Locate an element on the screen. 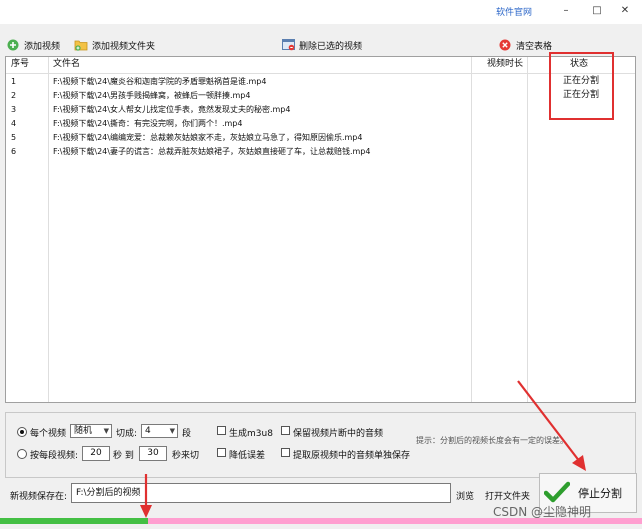 The height and width of the screenshot is (529, 642). add-video-button: 添加视频 is located at coordinates (33, 45).